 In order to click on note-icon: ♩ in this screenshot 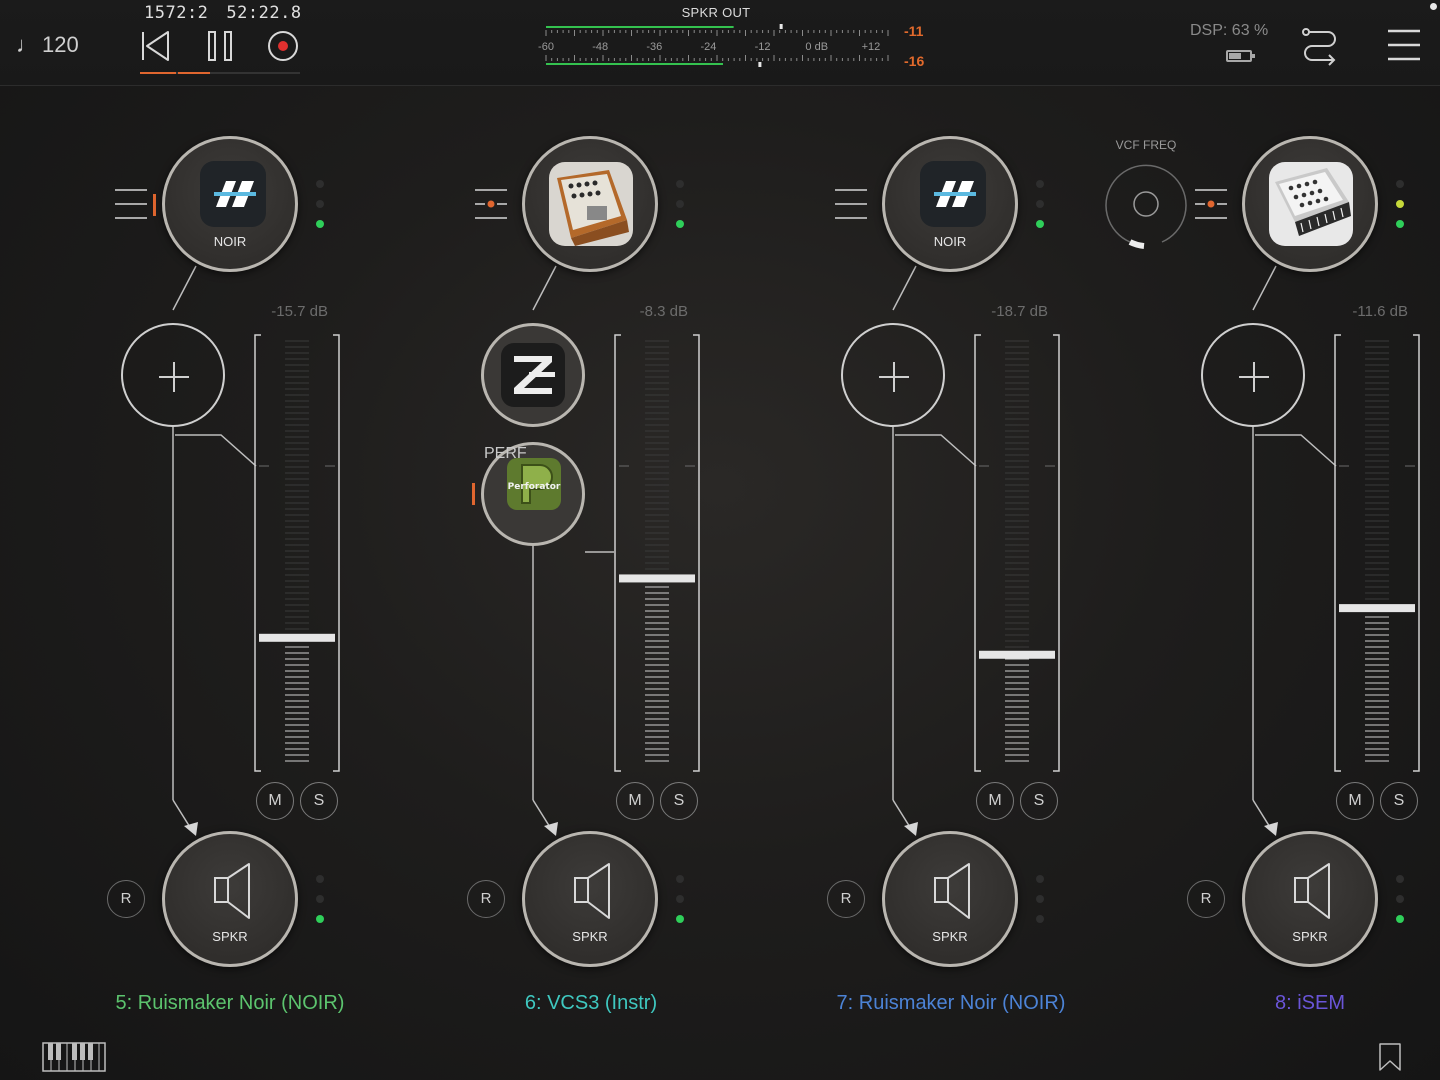, I will do `click(27, 44)`.